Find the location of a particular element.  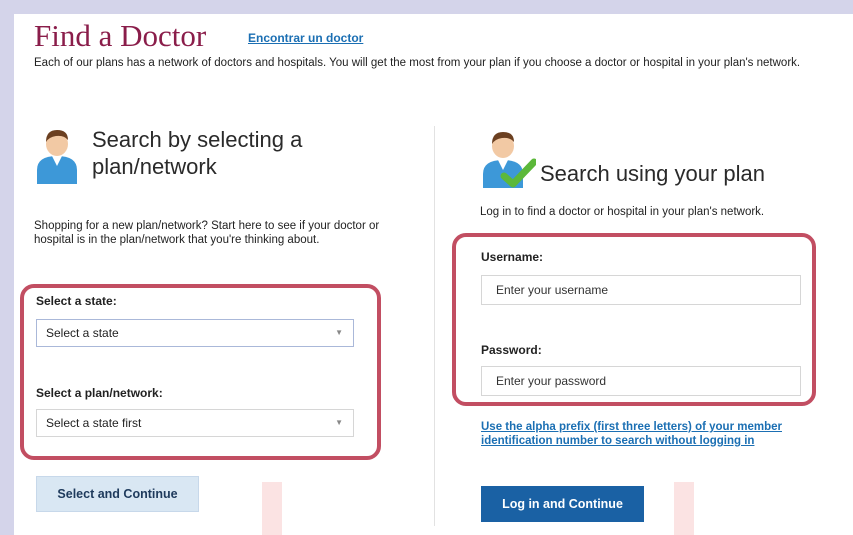

spanish-language-link: Encontrar un doctor is located at coordinates (305, 38).